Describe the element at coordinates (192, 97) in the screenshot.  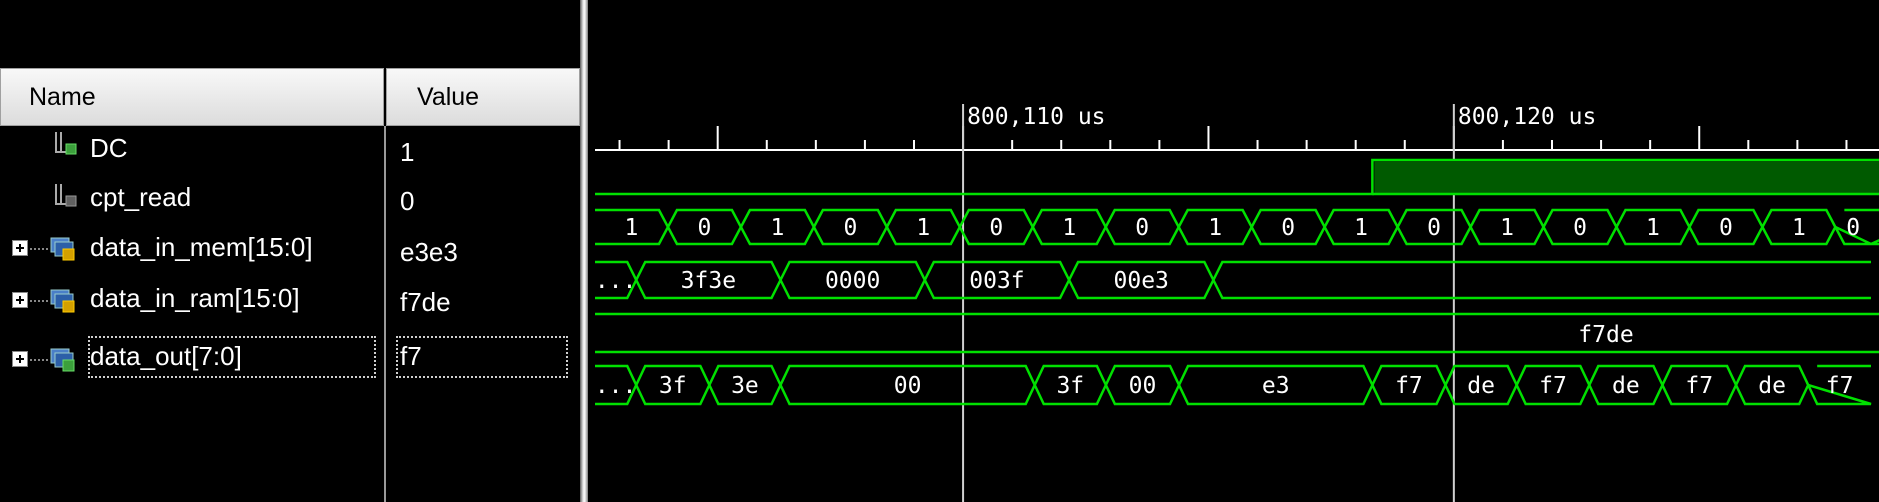
I see `name-column-header: Name` at that location.